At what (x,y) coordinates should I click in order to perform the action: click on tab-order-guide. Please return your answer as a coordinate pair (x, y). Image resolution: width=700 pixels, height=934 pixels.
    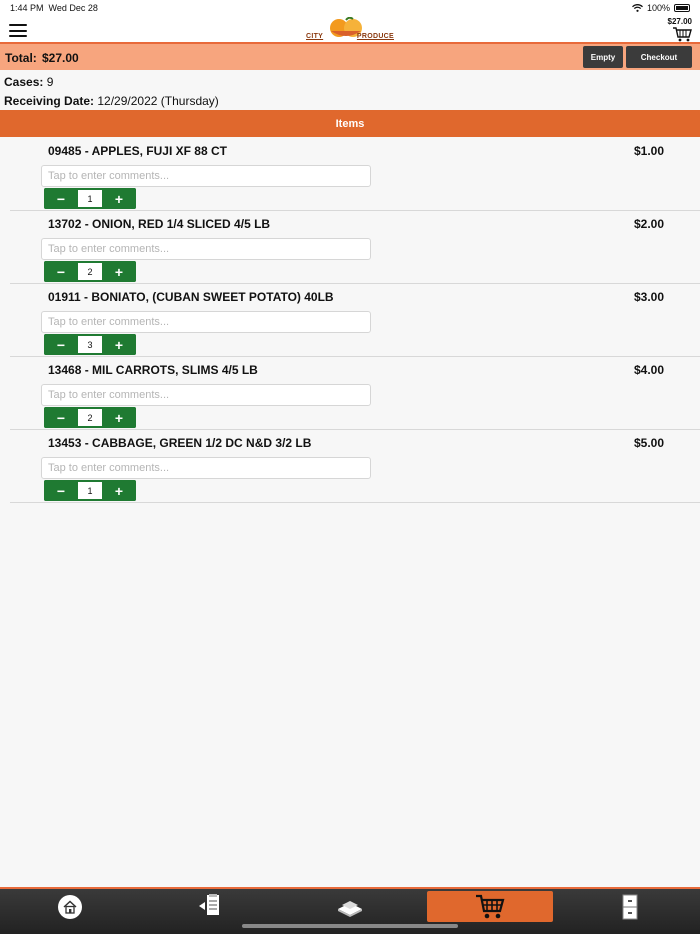
    Looking at the image, I should click on (210, 906).